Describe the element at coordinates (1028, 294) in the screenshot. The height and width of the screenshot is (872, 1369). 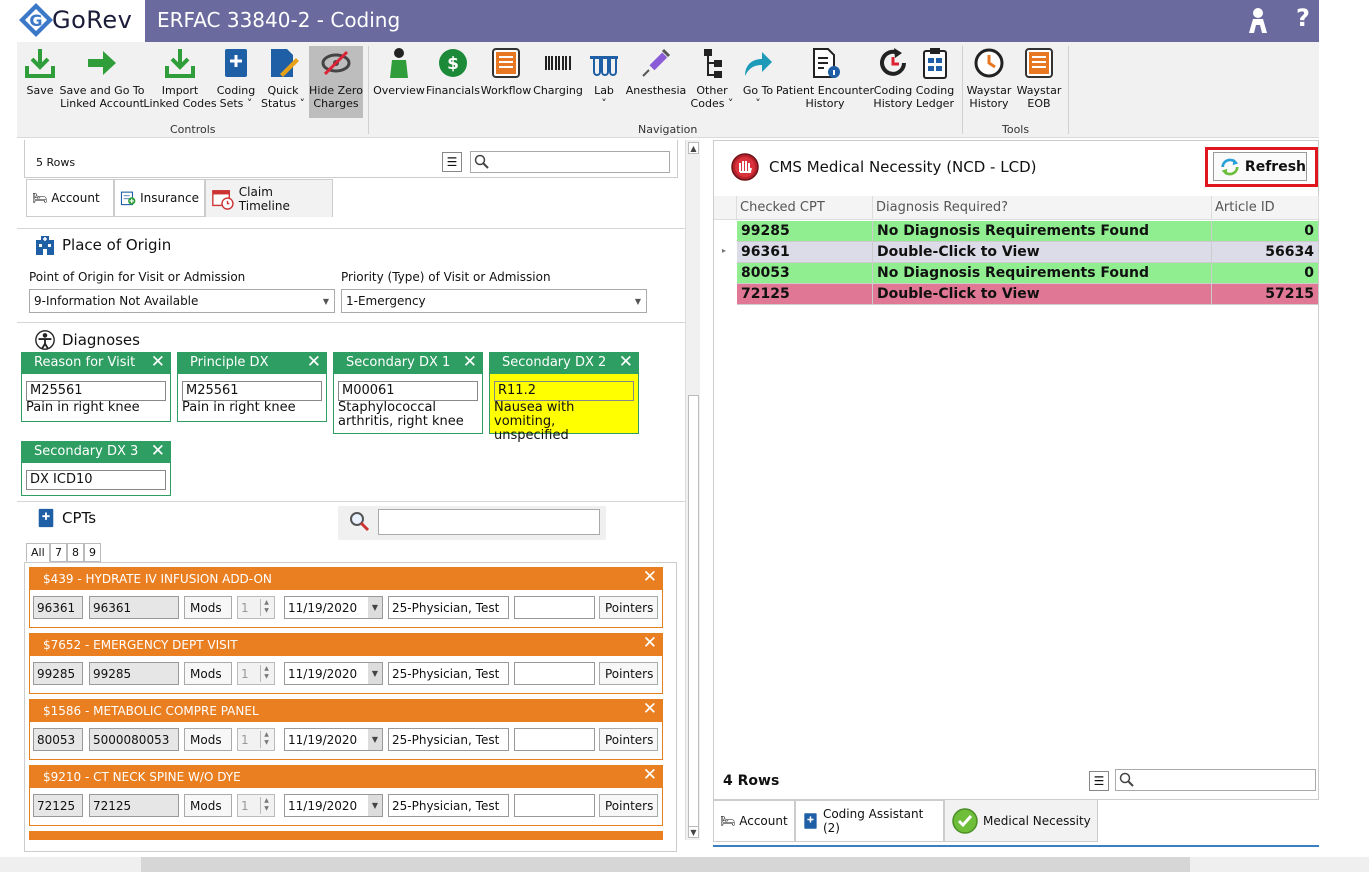
I see `table-row: 72125 Double-Click to View 57215` at that location.